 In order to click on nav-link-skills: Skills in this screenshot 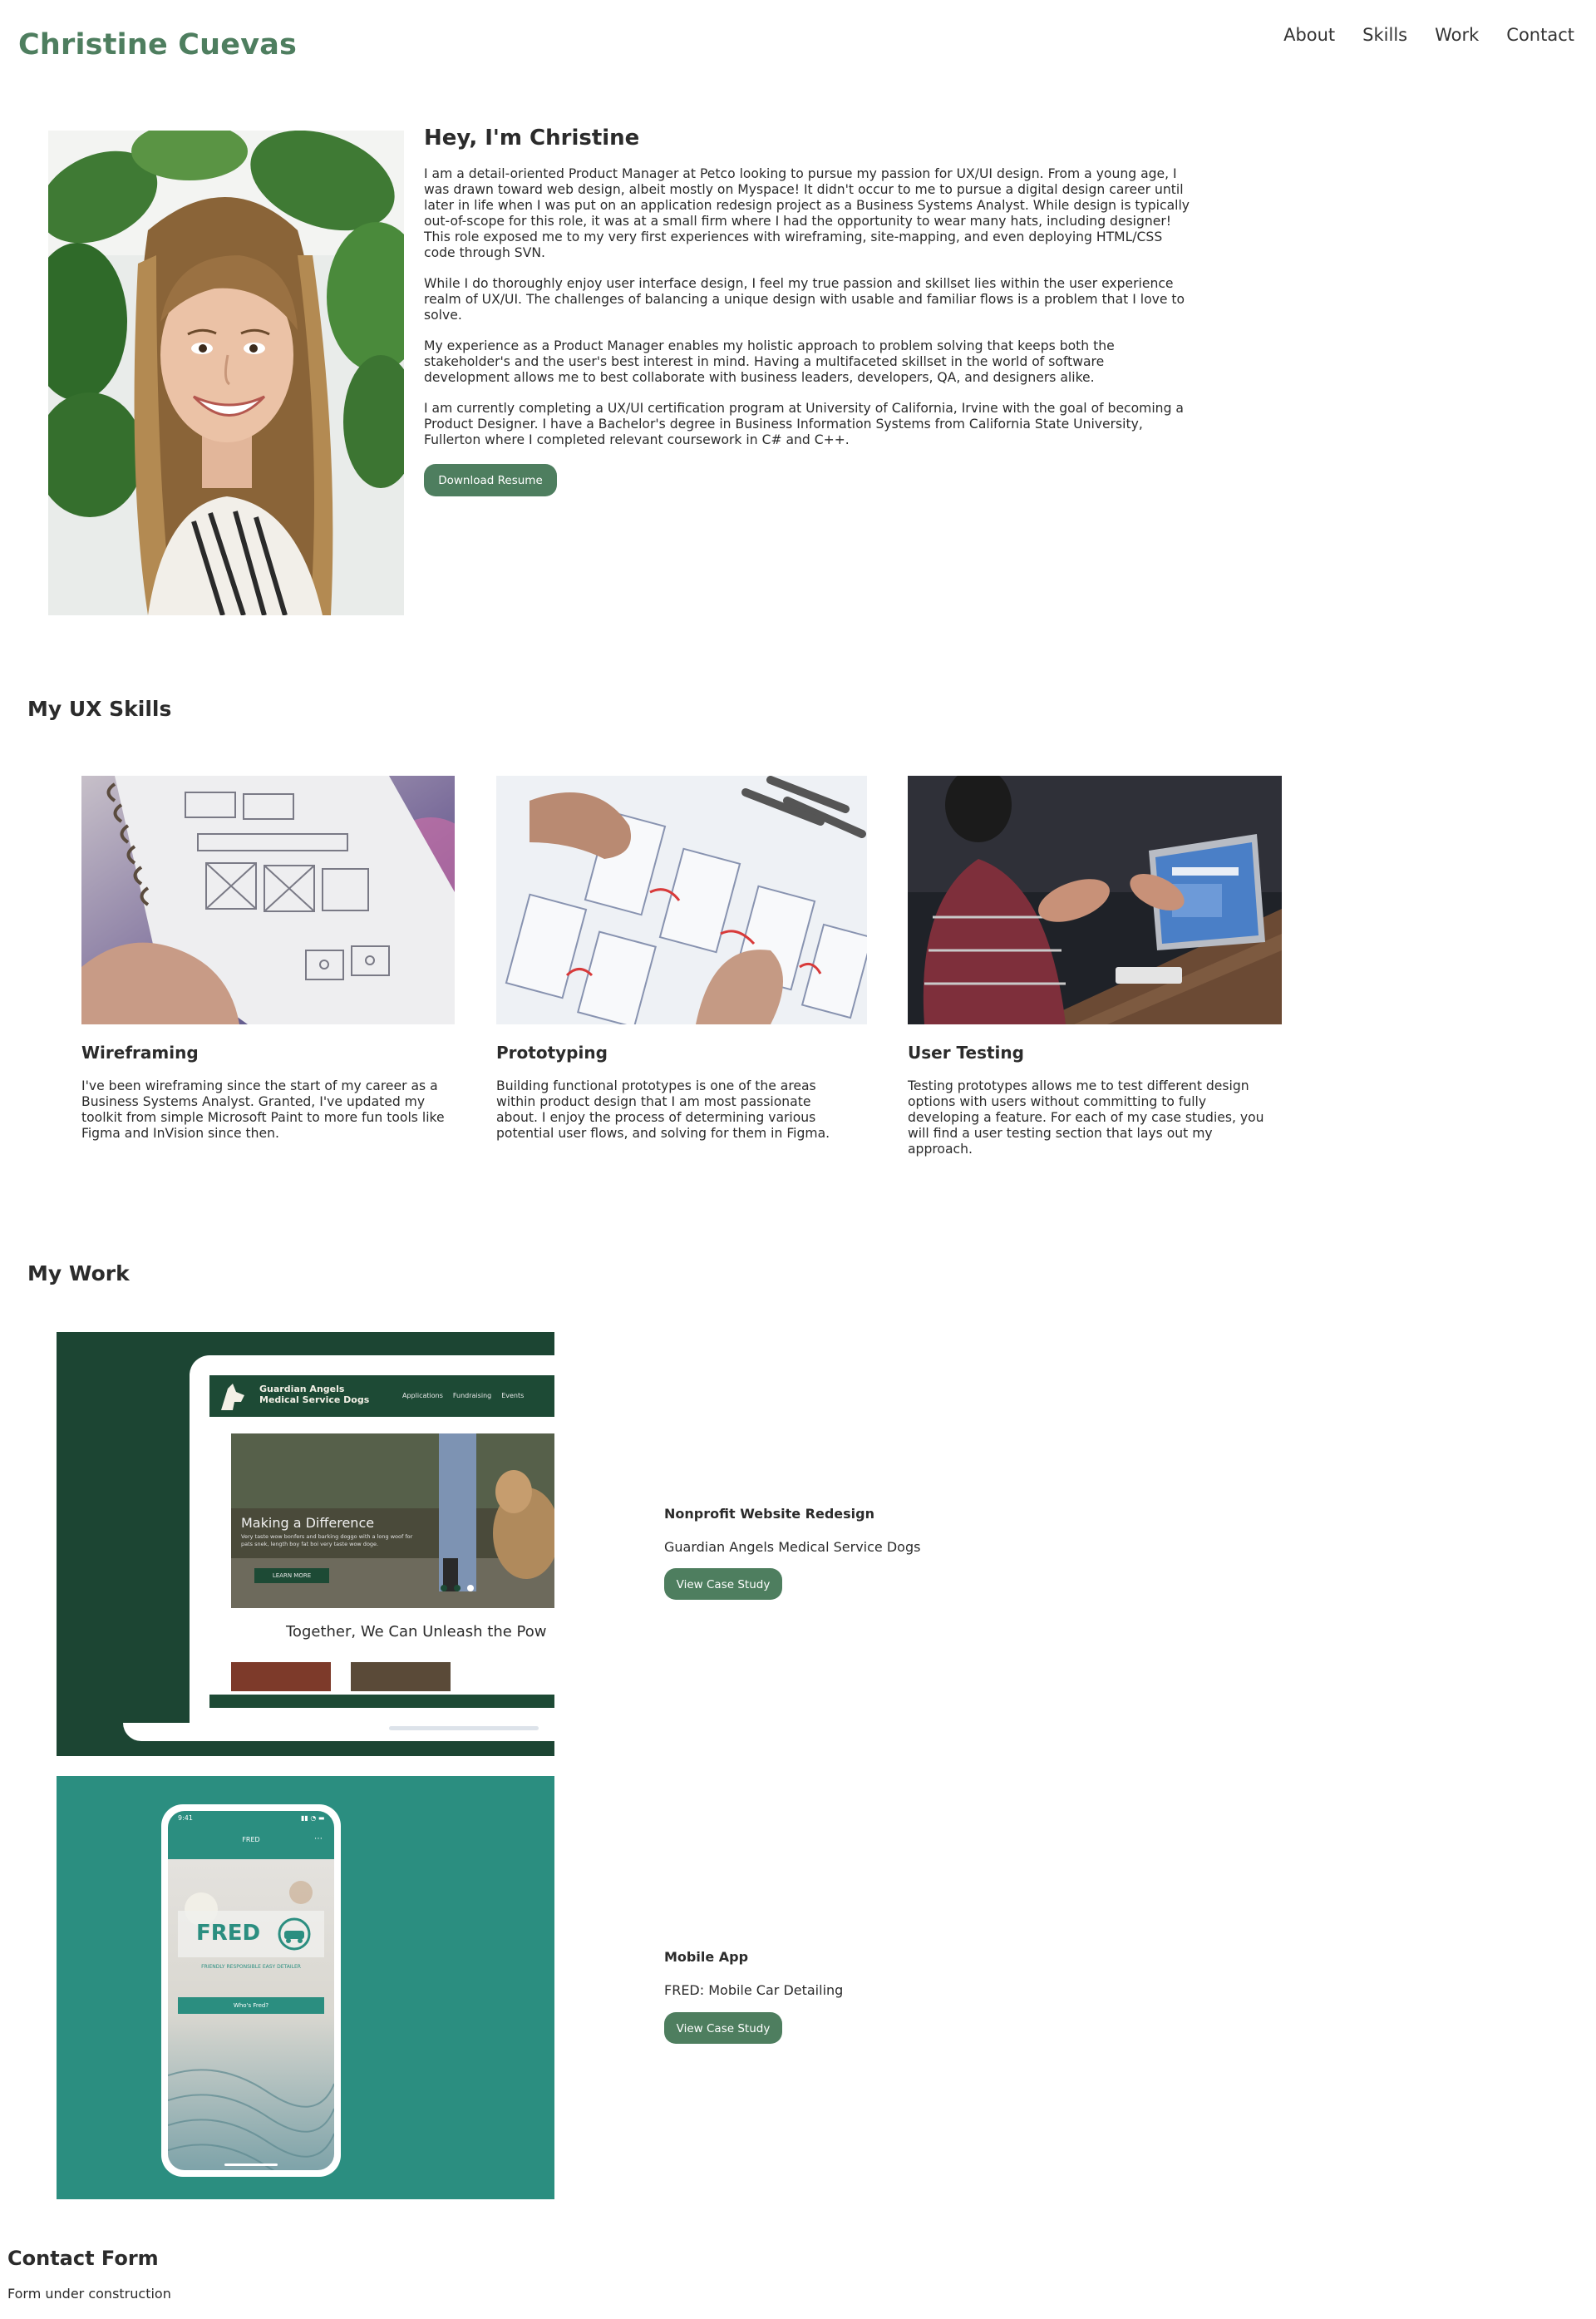, I will do `click(1384, 35)`.